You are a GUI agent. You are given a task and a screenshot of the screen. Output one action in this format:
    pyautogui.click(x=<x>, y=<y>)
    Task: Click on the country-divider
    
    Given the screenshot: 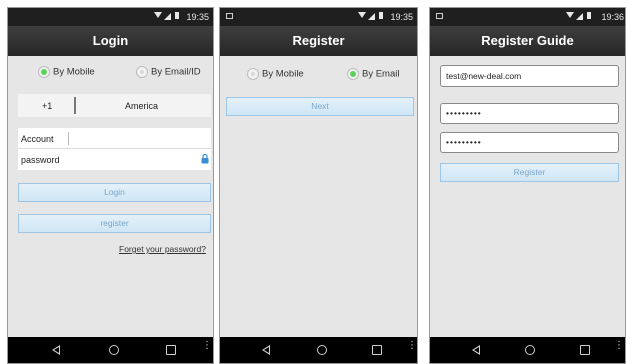 What is the action you would take?
    pyautogui.click(x=75, y=105)
    